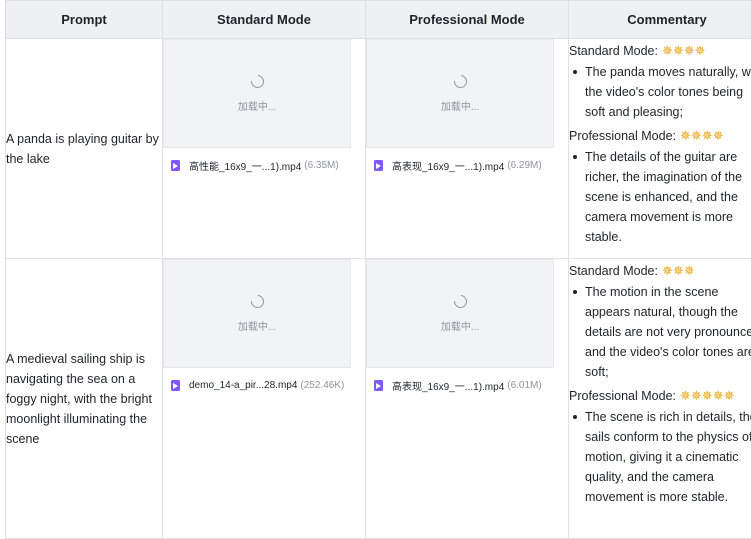  I want to click on professional-video-cell: 加载中... 高表现_16x9_一...1).mp4 (6.01M), so click(467, 399).